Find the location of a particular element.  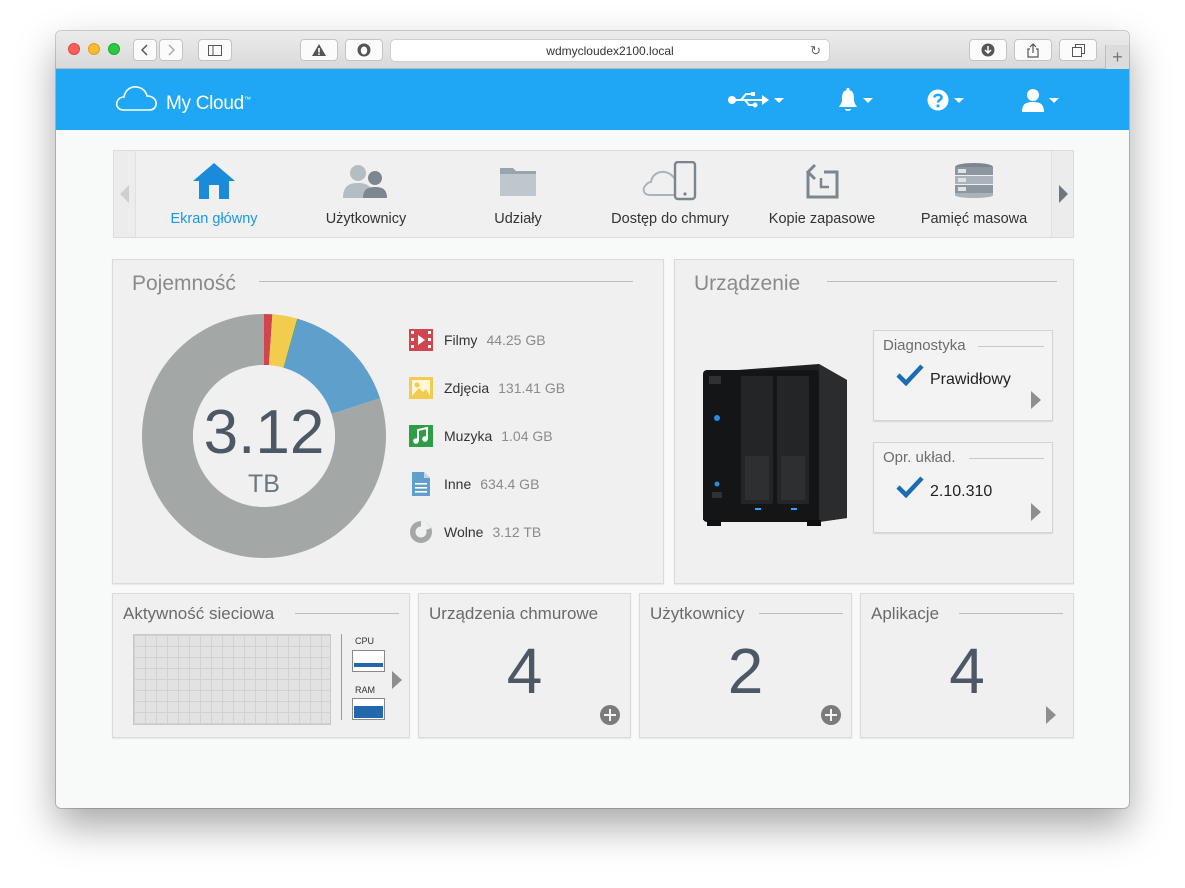

cloud-device-icon is located at coordinates (669, 181).